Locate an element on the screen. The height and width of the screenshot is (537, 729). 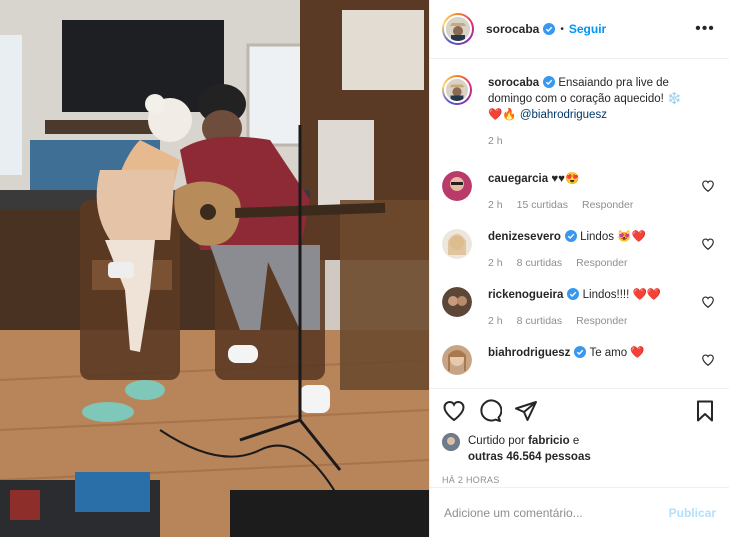
speech-bubble-icon is located at coordinates (490, 411).